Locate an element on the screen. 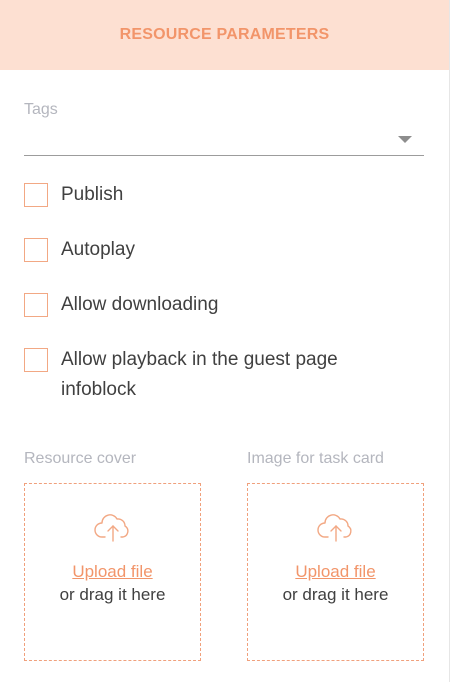  autoplay-label: Autoplay is located at coordinates (216, 250).